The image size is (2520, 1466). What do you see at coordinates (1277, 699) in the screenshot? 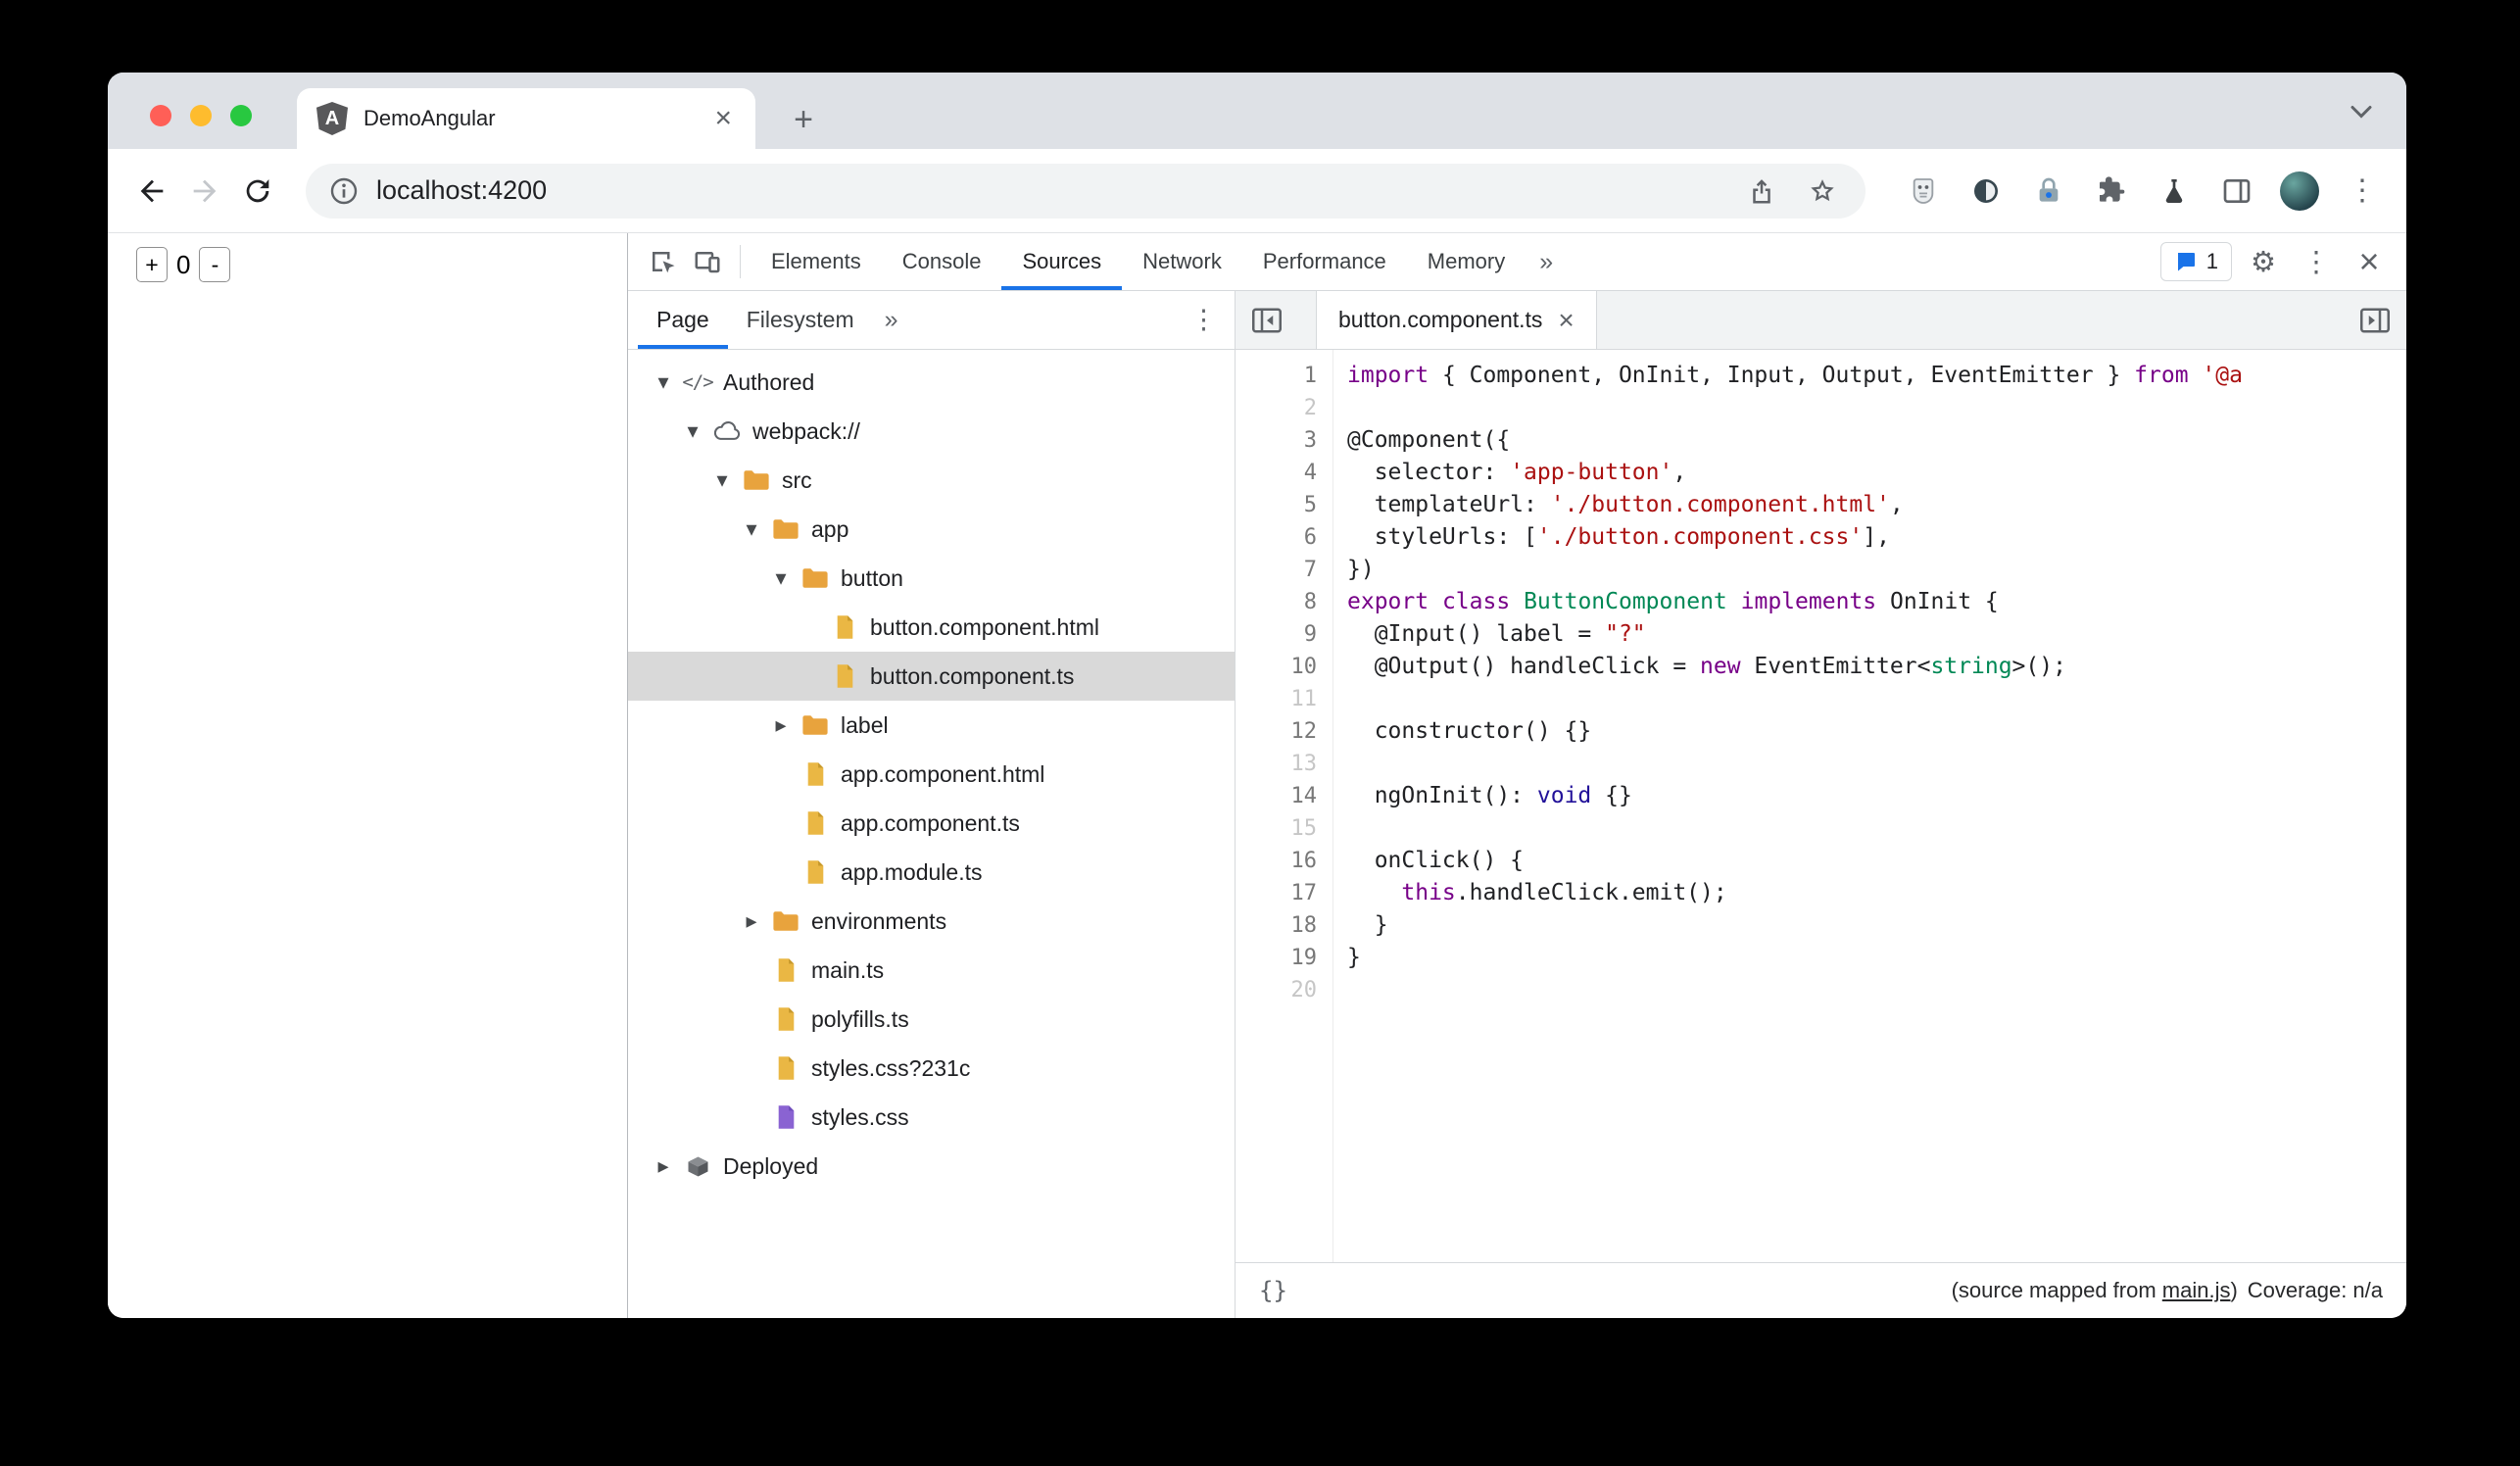
I see `line-number: 11` at bounding box center [1277, 699].